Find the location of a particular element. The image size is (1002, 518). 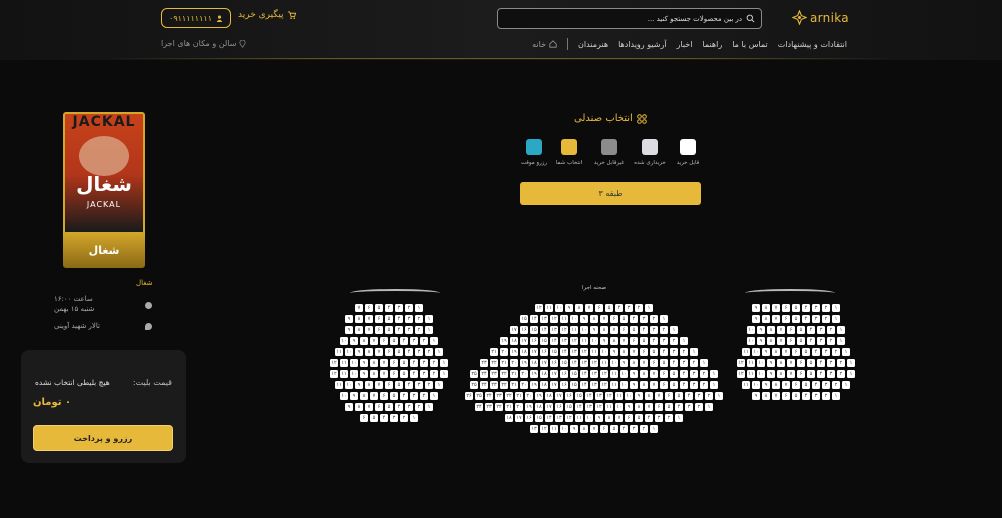

left-block-seat: ۴ is located at coordinates (399, 330).